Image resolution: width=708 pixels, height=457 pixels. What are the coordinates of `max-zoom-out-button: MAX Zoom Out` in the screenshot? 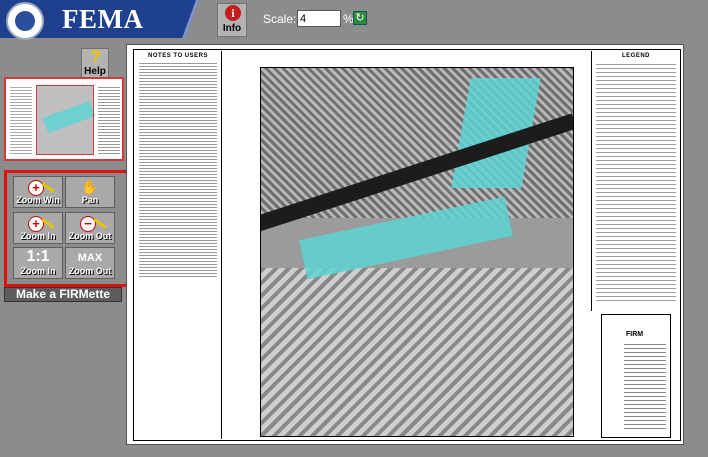 It's located at (90, 263).